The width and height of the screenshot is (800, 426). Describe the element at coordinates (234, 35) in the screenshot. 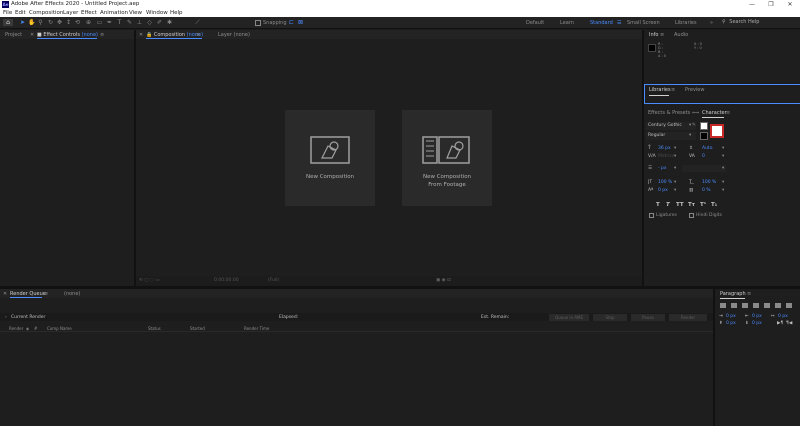

I see `tab-layer: Layer (none)` at that location.